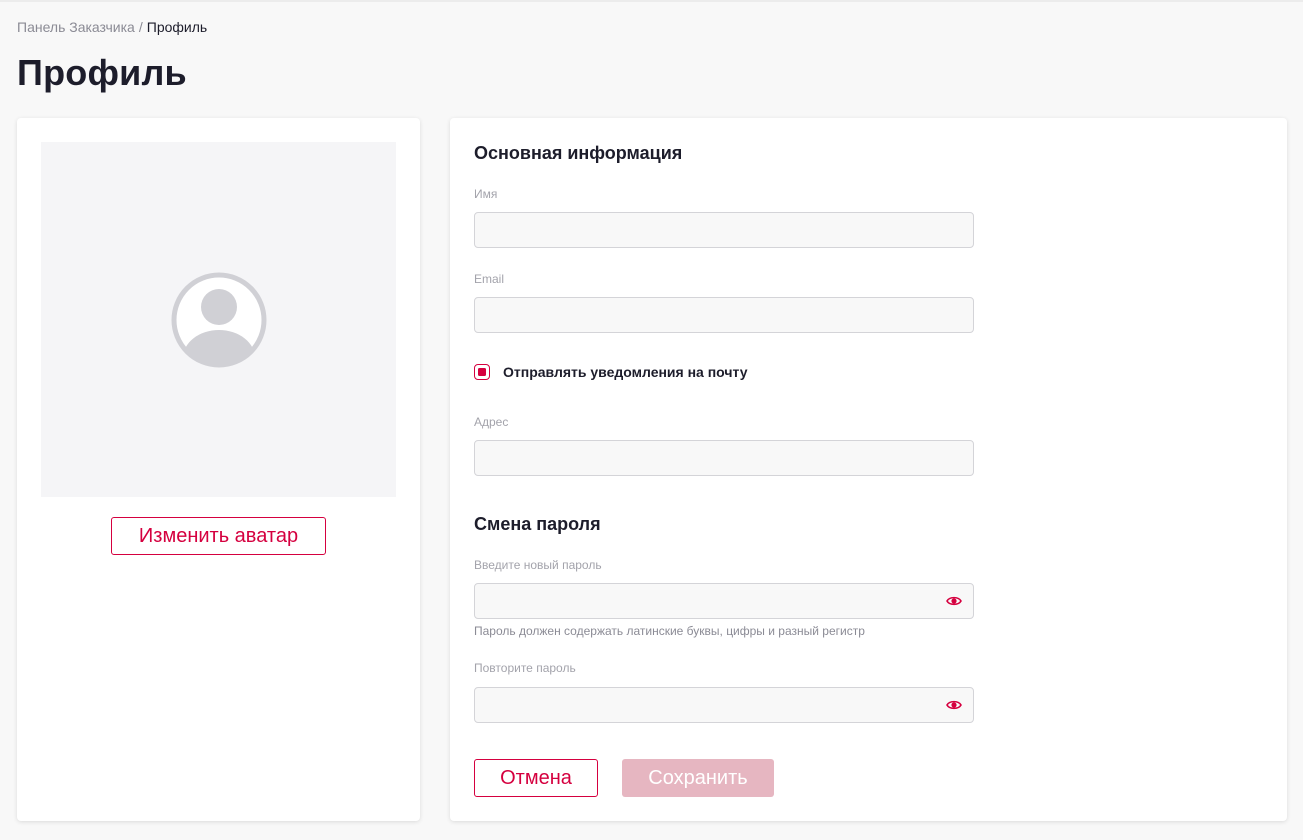 The width and height of the screenshot is (1303, 840). I want to click on email-input, so click(724, 315).